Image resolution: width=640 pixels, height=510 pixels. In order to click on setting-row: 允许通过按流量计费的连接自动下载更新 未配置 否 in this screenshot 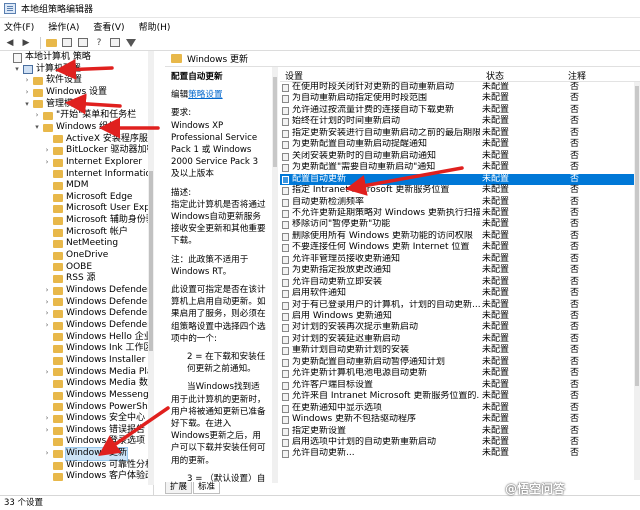, I will do `click(457, 110)`.